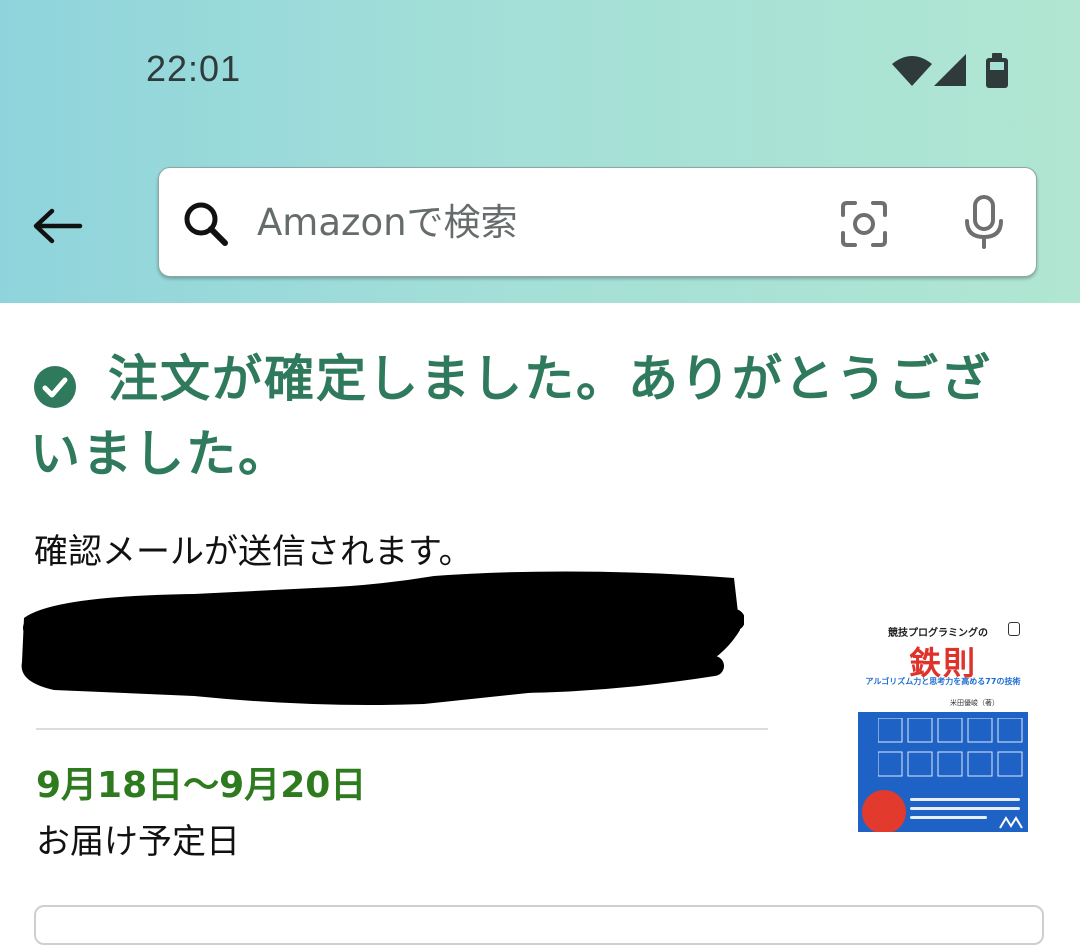 Image resolution: width=1080 pixels, height=945 pixels. What do you see at coordinates (55, 387) in the screenshot?
I see `check-circle-icon` at bounding box center [55, 387].